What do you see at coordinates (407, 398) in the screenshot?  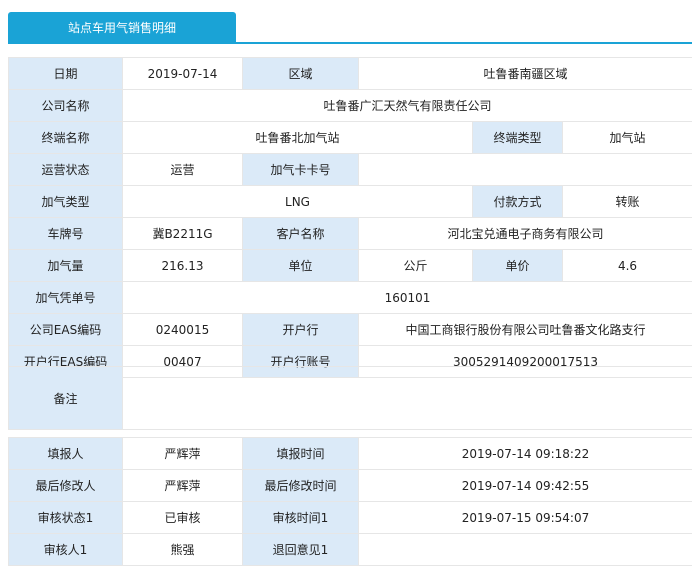 I see `remark-value` at bounding box center [407, 398].